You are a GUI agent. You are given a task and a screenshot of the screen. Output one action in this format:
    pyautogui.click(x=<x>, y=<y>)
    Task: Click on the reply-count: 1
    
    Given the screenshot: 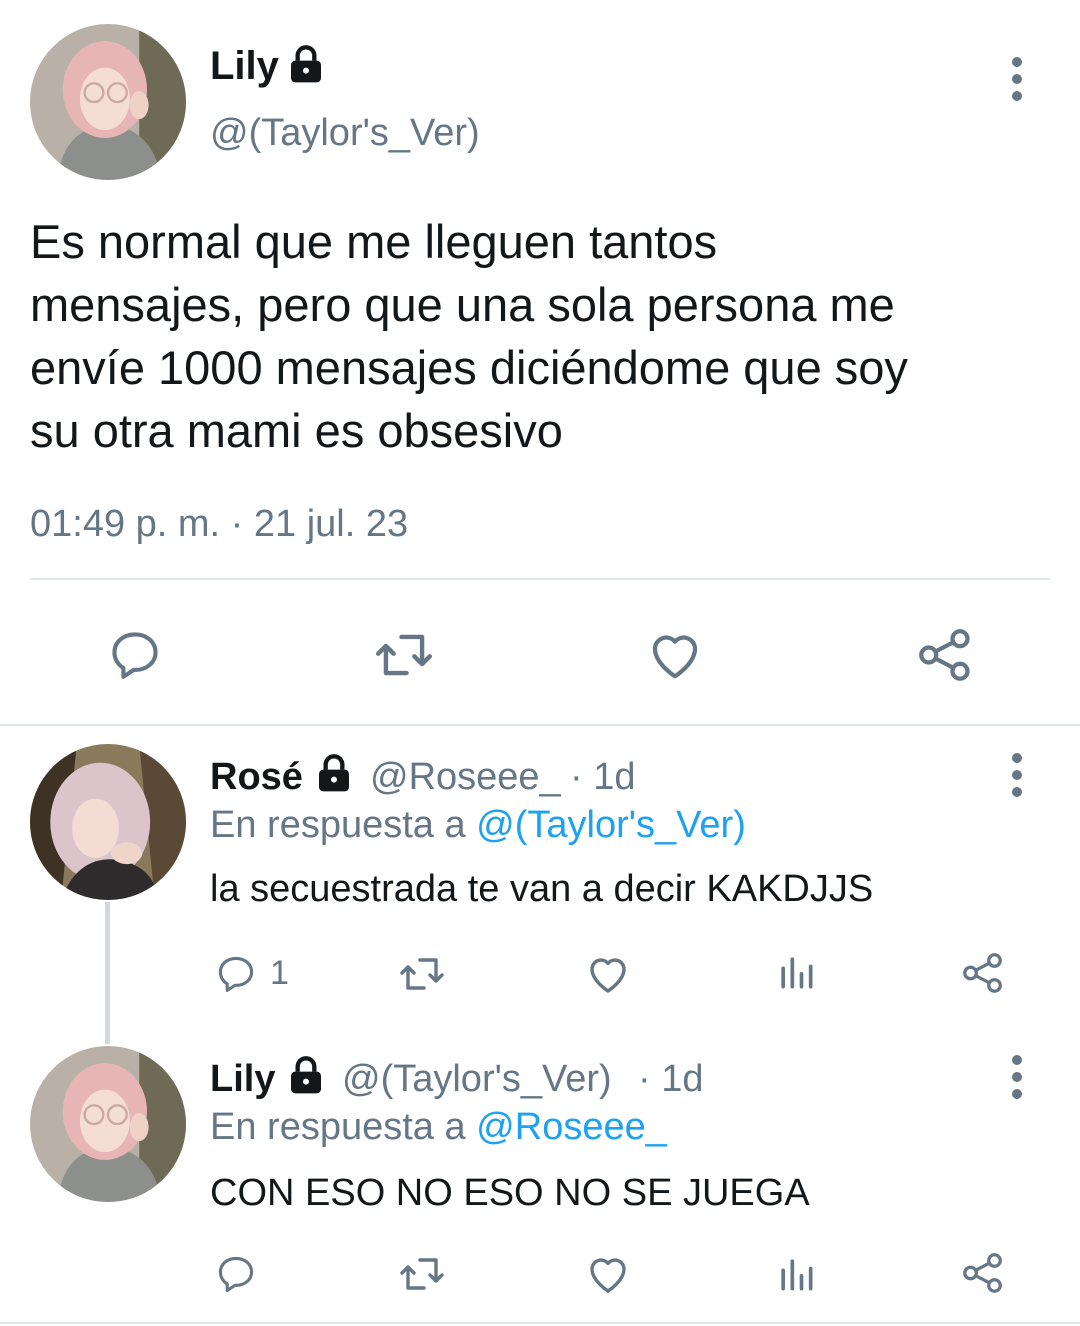 What is the action you would take?
    pyautogui.click(x=279, y=973)
    